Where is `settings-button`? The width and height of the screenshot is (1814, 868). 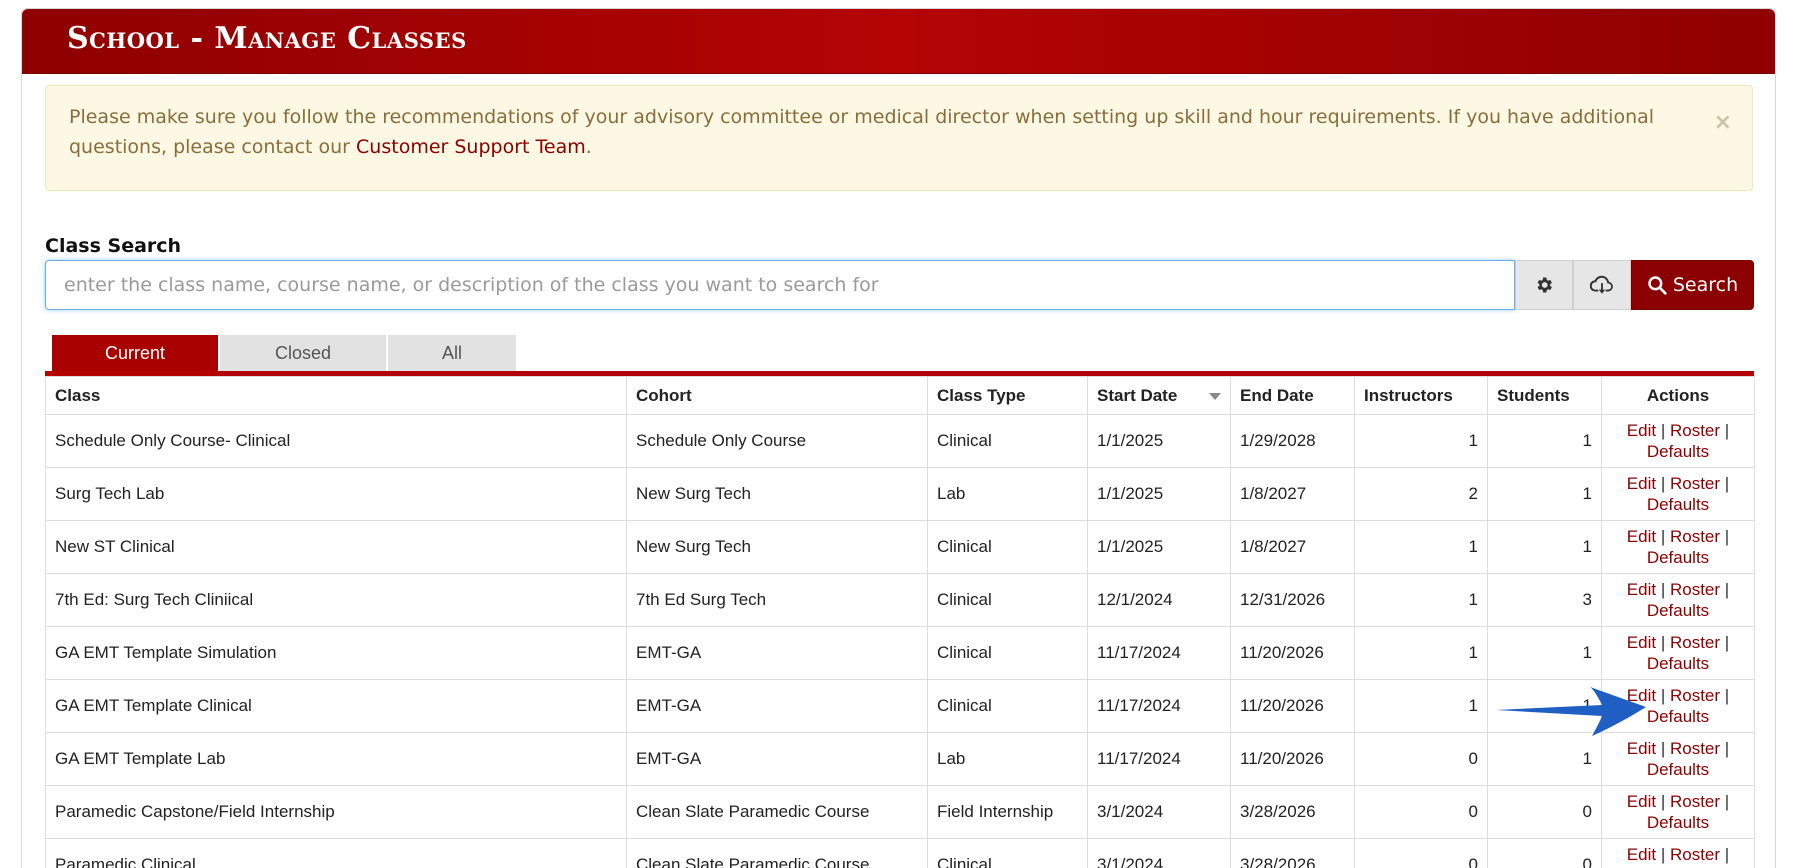 settings-button is located at coordinates (1544, 285).